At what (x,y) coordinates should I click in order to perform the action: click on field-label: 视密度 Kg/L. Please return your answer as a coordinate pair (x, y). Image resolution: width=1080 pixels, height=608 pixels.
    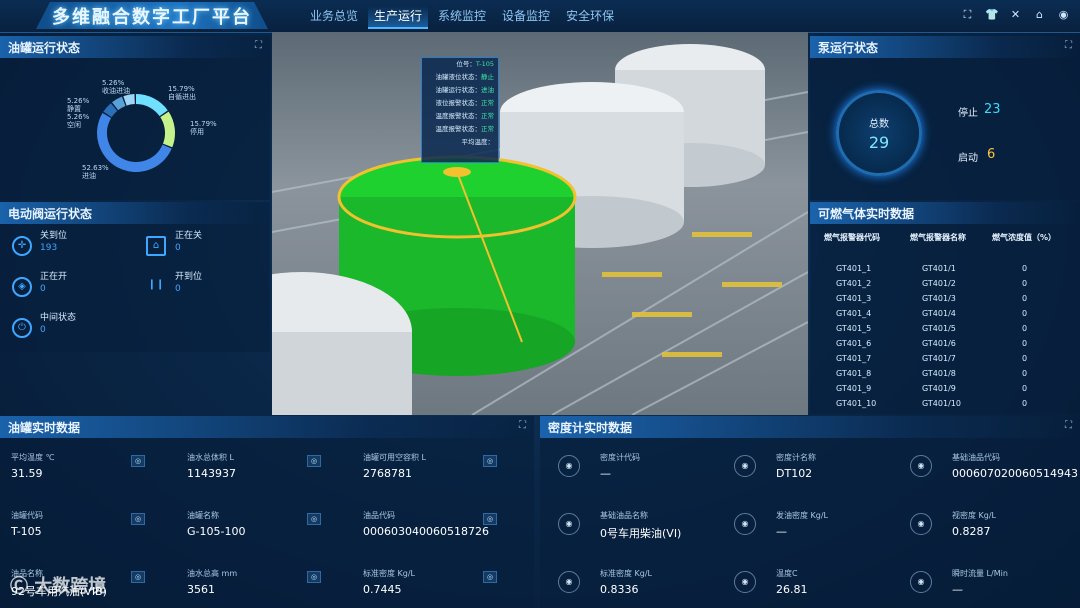
    Looking at the image, I should click on (974, 515).